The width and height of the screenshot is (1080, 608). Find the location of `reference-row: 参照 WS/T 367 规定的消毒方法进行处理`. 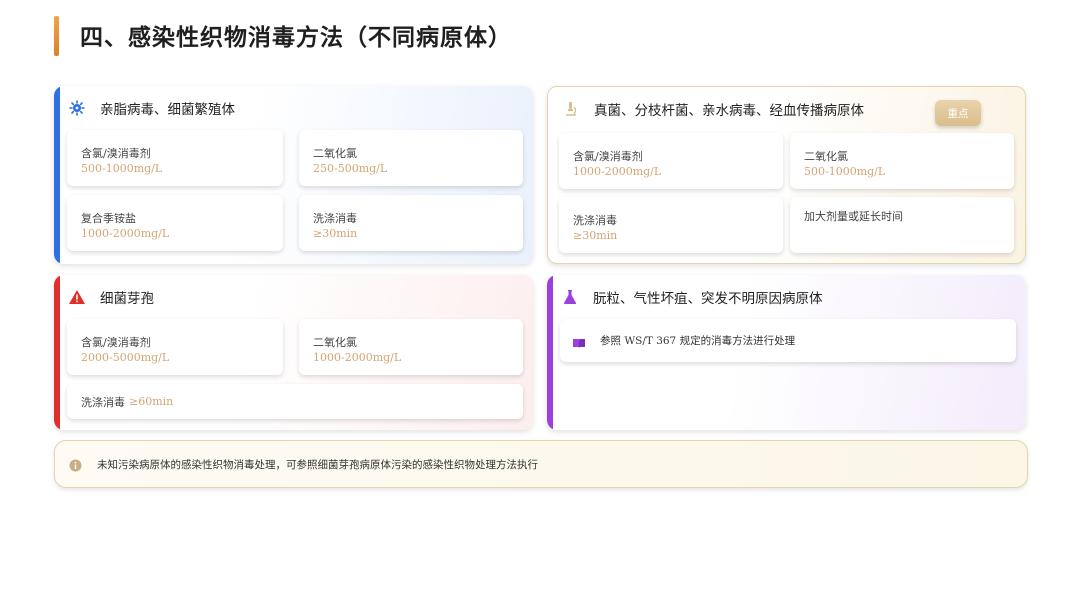

reference-row: 参照 WS/T 367 规定的消毒方法进行处理 is located at coordinates (788, 340).